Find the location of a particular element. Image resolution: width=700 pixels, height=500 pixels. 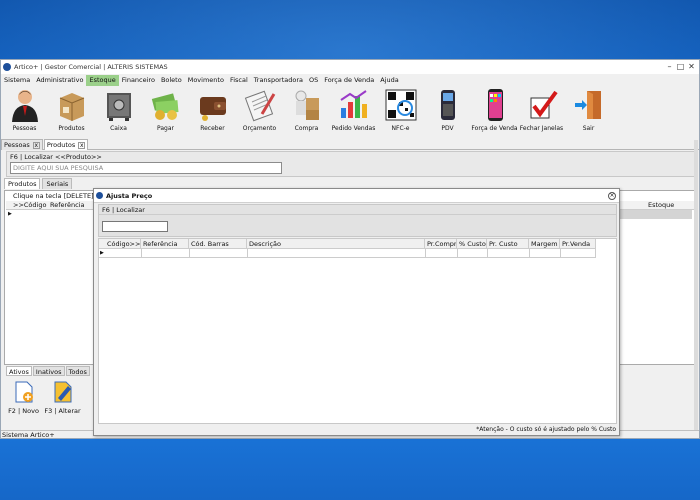

edit-button: F3 | Alterar is located at coordinates (62, 404).